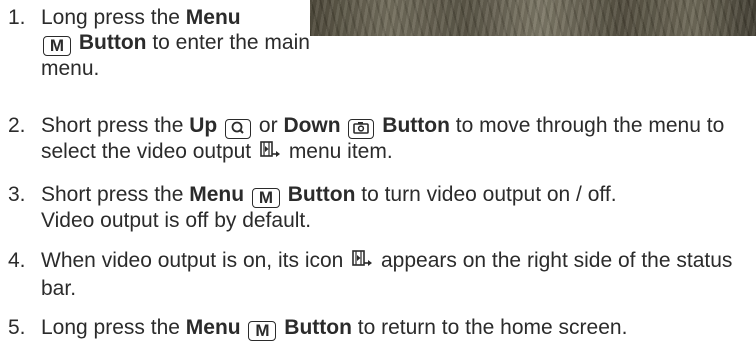 This screenshot has height=352, width=756. What do you see at coordinates (17, 17) in the screenshot?
I see `step-number: 1.` at bounding box center [17, 17].